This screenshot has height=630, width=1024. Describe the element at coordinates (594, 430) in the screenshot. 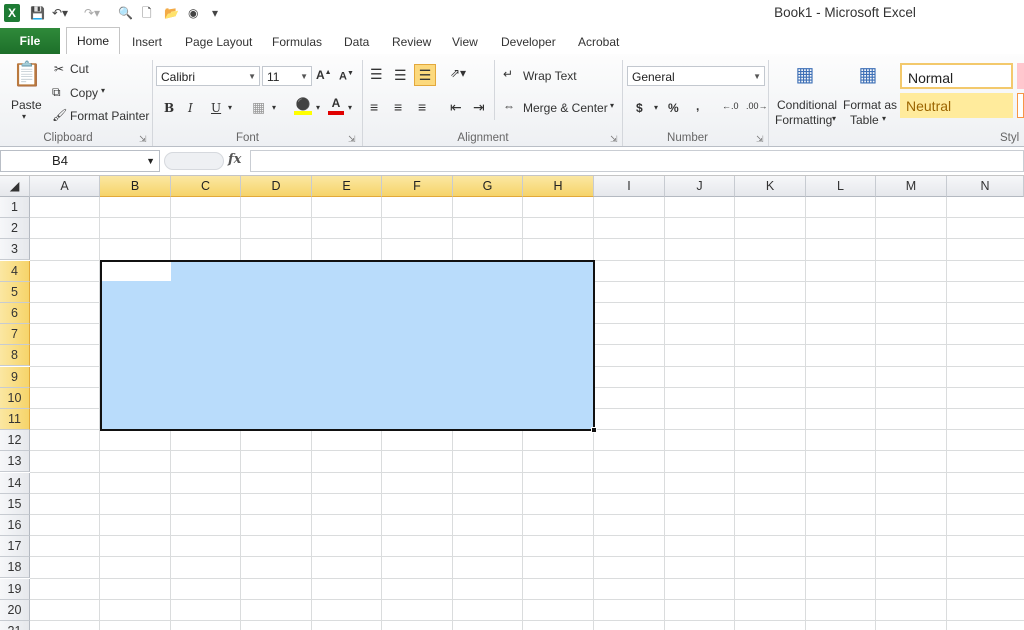

I see `fill-handle` at that location.